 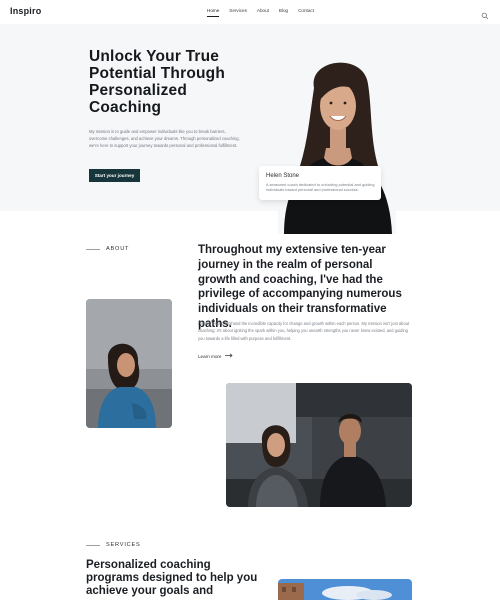 What do you see at coordinates (123, 545) in the screenshot?
I see `services-label-text: SERVICES` at bounding box center [123, 545].